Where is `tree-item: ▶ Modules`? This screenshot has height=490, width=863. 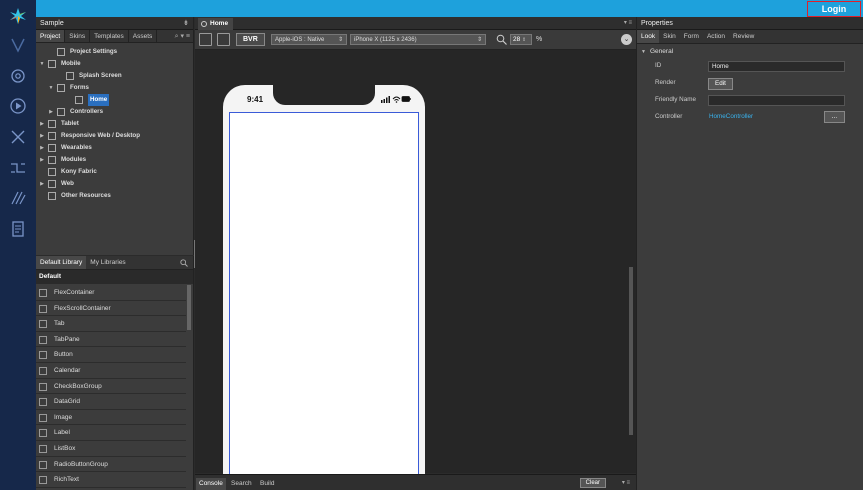 tree-item: ▶ Modules is located at coordinates (114, 160).